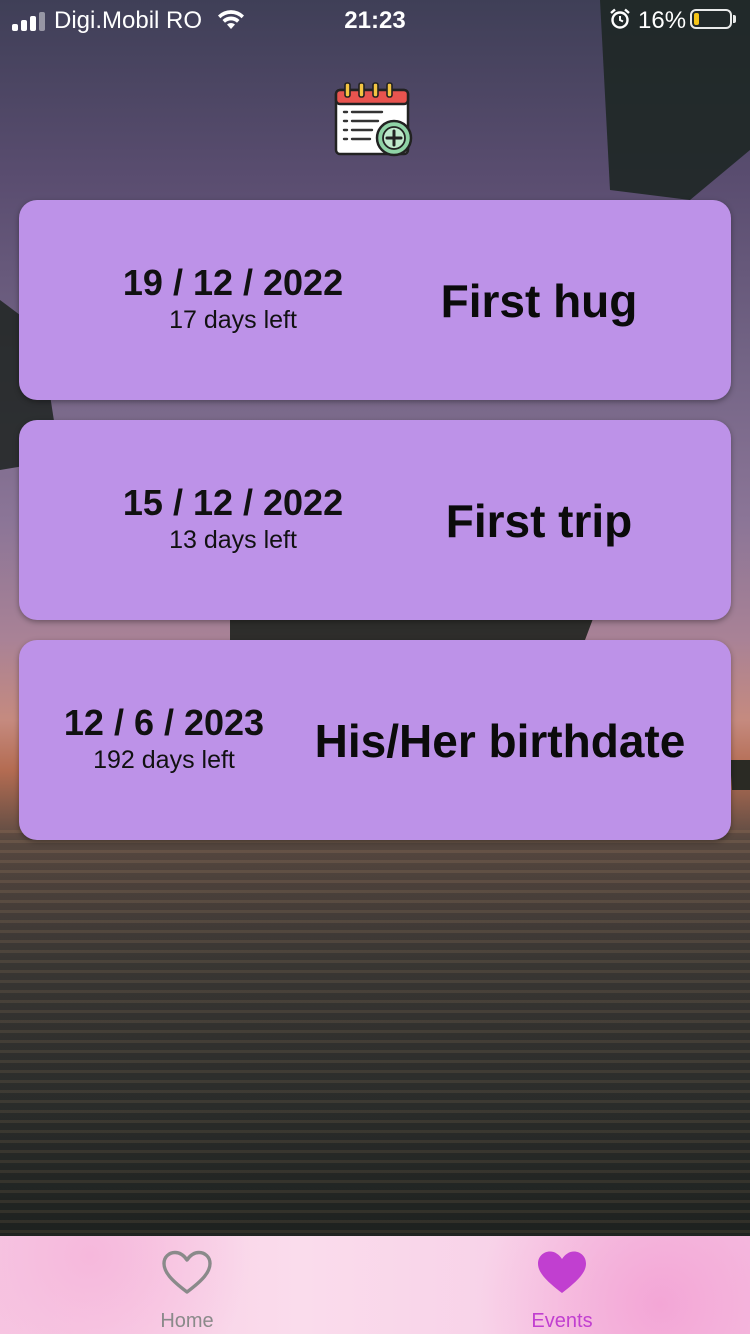 The height and width of the screenshot is (1334, 750). I want to click on battery-percent: 16%, so click(662, 20).